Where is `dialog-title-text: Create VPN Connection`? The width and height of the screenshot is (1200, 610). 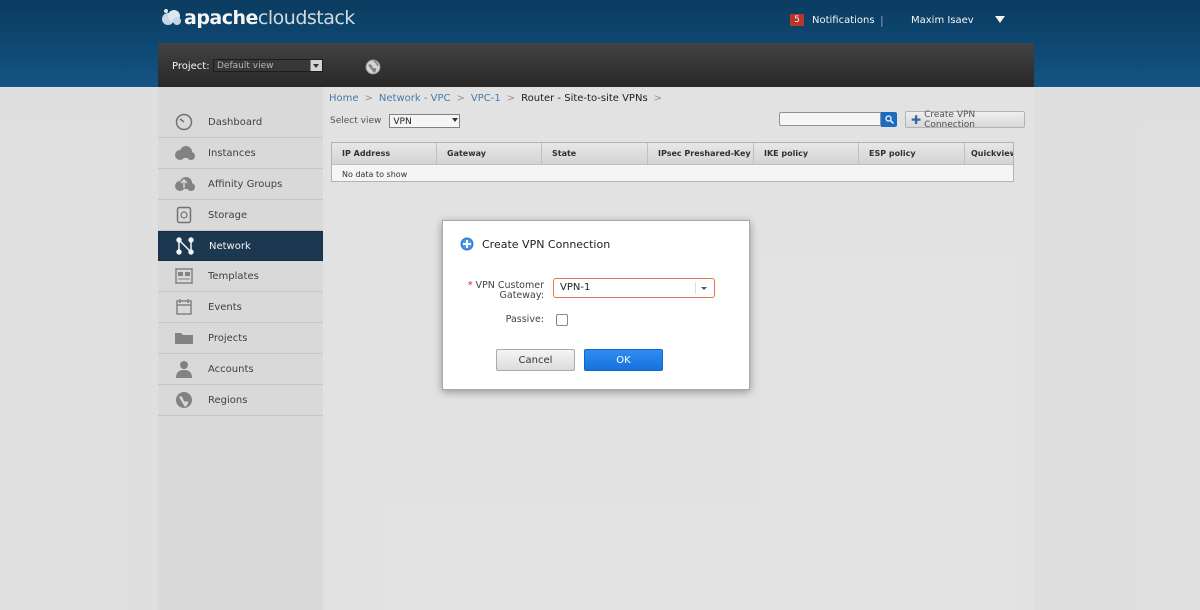
dialog-title-text: Create VPN Connection is located at coordinates (546, 244).